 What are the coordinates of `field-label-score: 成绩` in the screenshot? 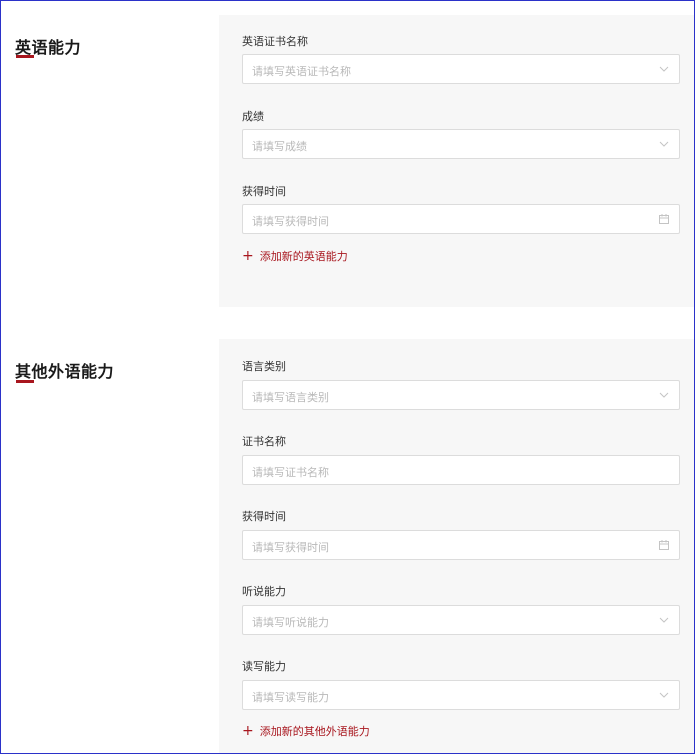 It's located at (253, 116).